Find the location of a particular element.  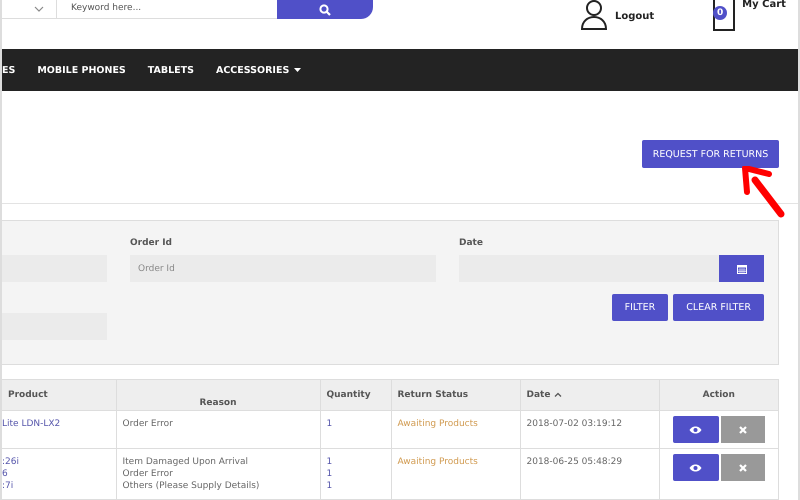

nav-link: MOBILE PHONES is located at coordinates (81, 70).